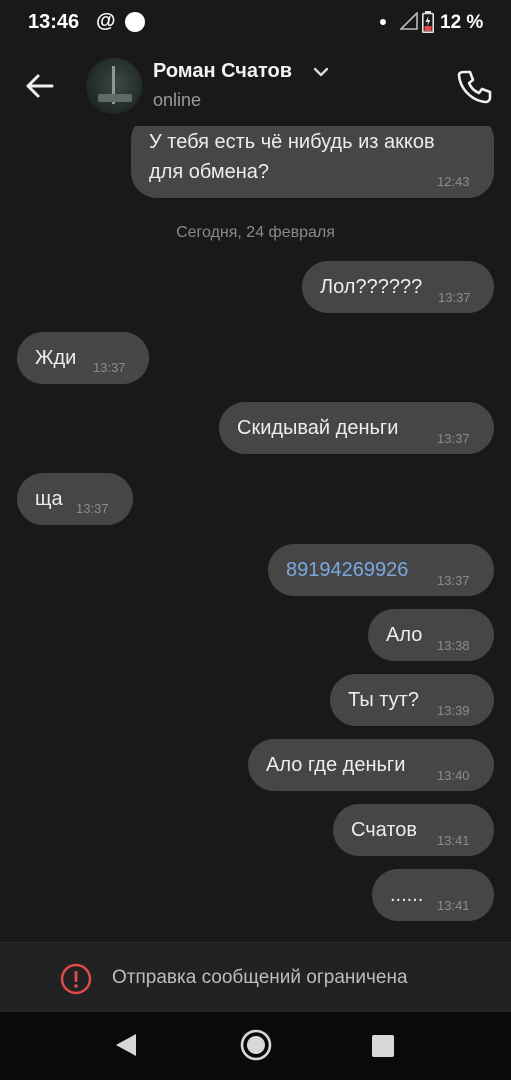  What do you see at coordinates (384, 830) in the screenshot?
I see `message-text: Счатов` at bounding box center [384, 830].